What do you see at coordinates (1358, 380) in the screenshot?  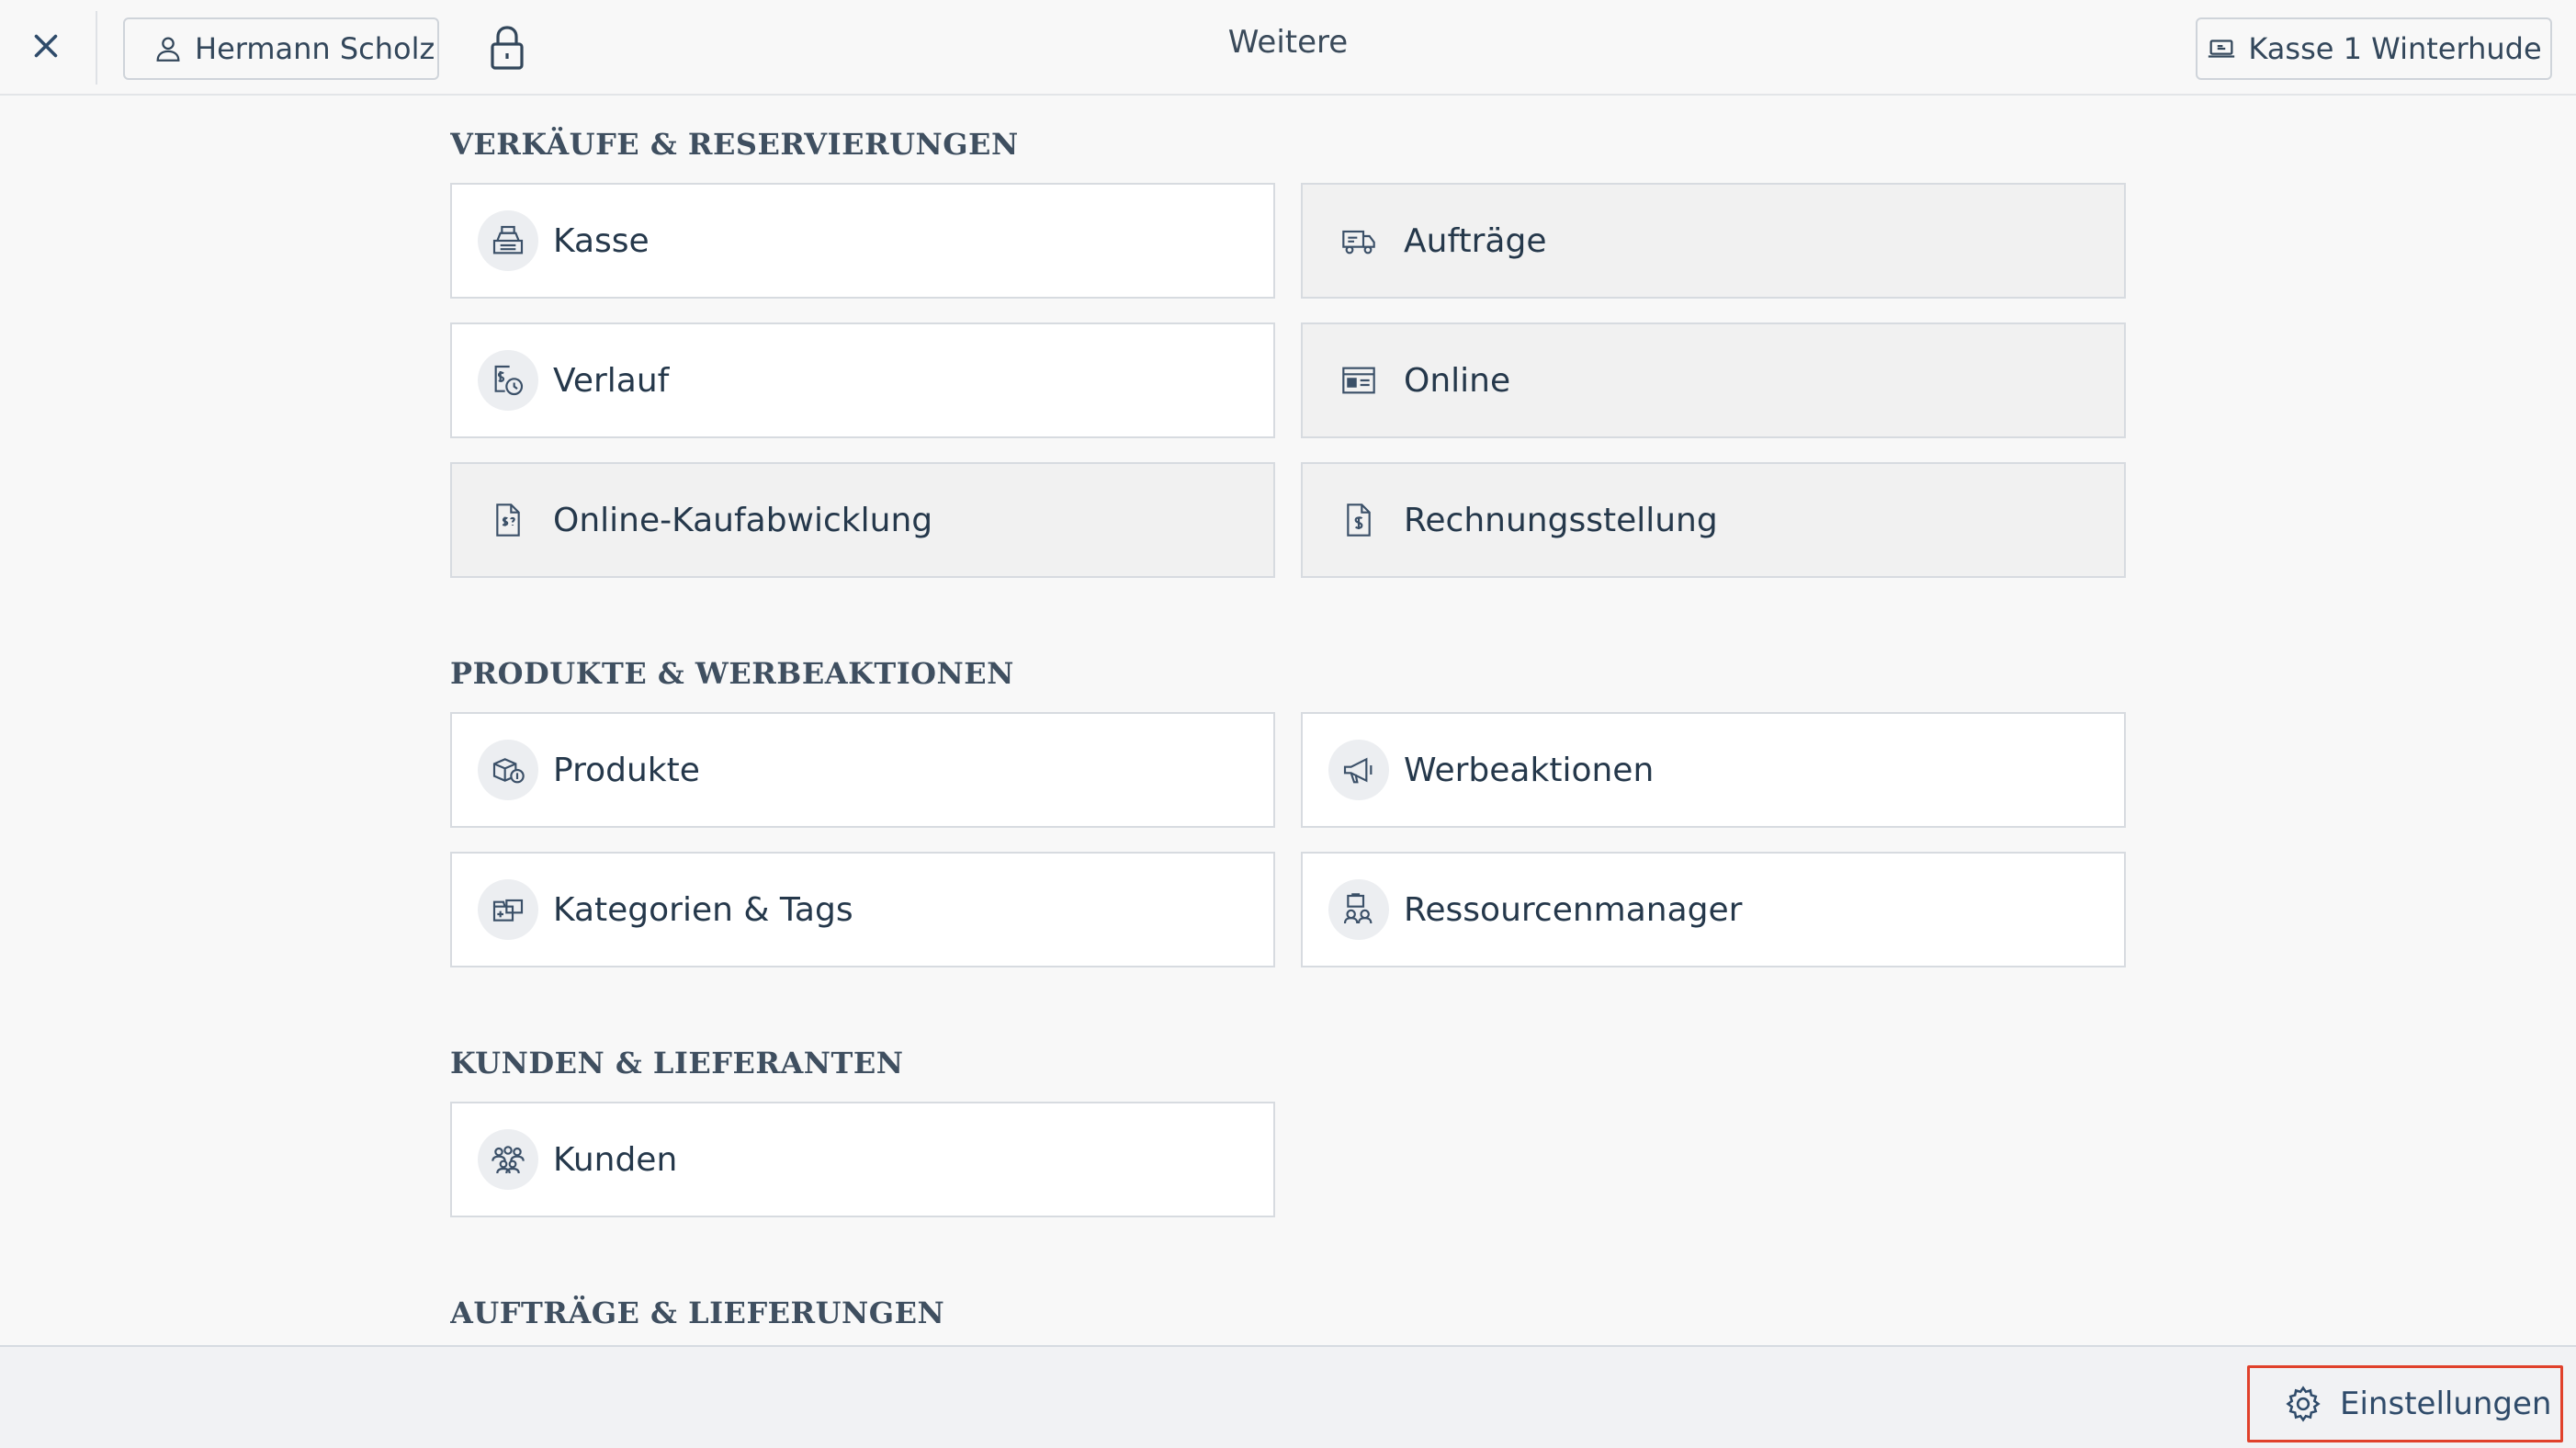 I see `online-store-icon` at bounding box center [1358, 380].